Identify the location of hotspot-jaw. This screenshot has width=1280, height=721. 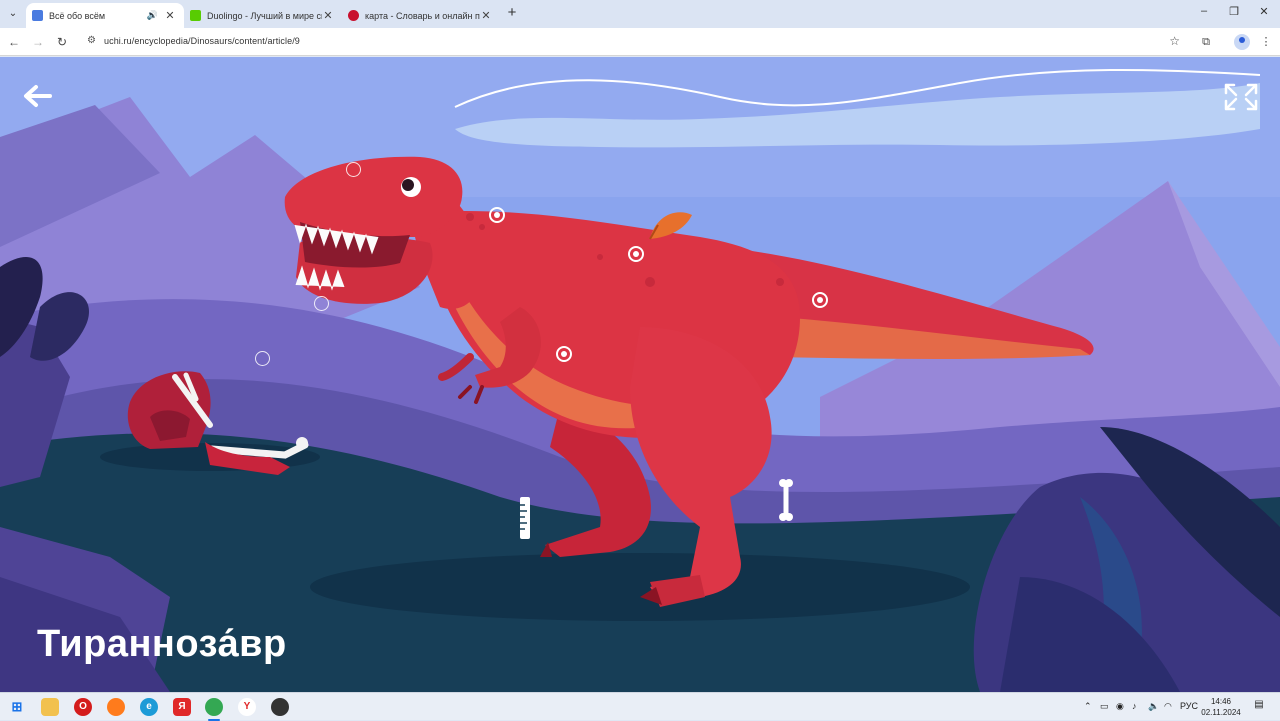
(321, 303).